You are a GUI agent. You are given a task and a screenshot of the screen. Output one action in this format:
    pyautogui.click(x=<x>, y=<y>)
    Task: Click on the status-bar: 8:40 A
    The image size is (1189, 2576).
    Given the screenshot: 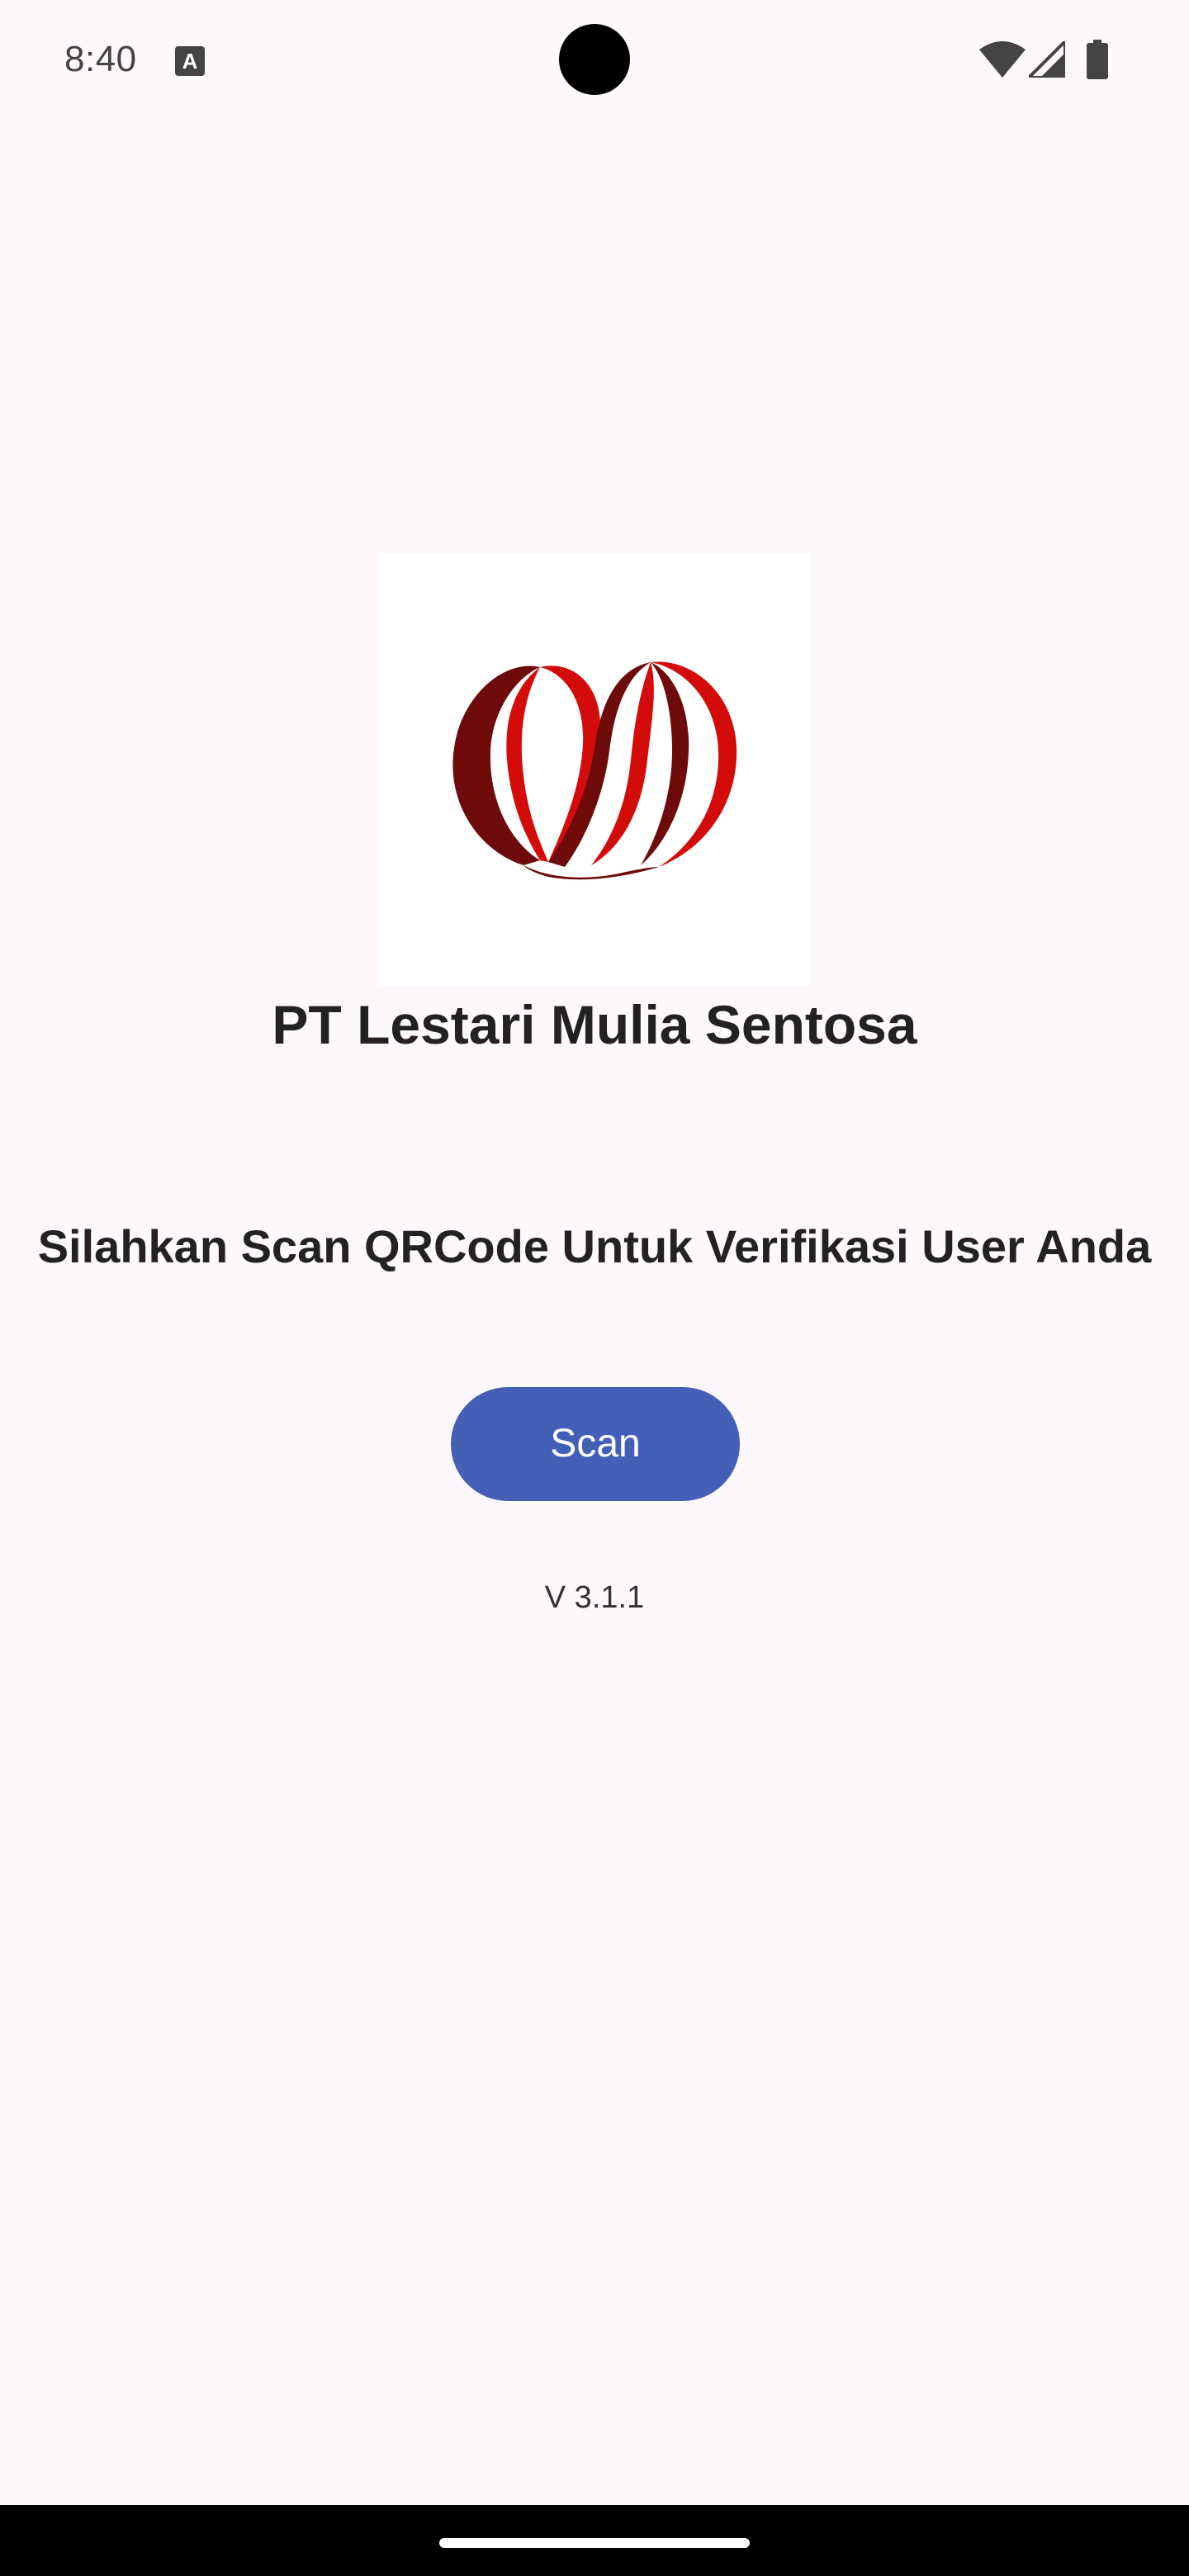 What is the action you would take?
    pyautogui.click(x=594, y=61)
    